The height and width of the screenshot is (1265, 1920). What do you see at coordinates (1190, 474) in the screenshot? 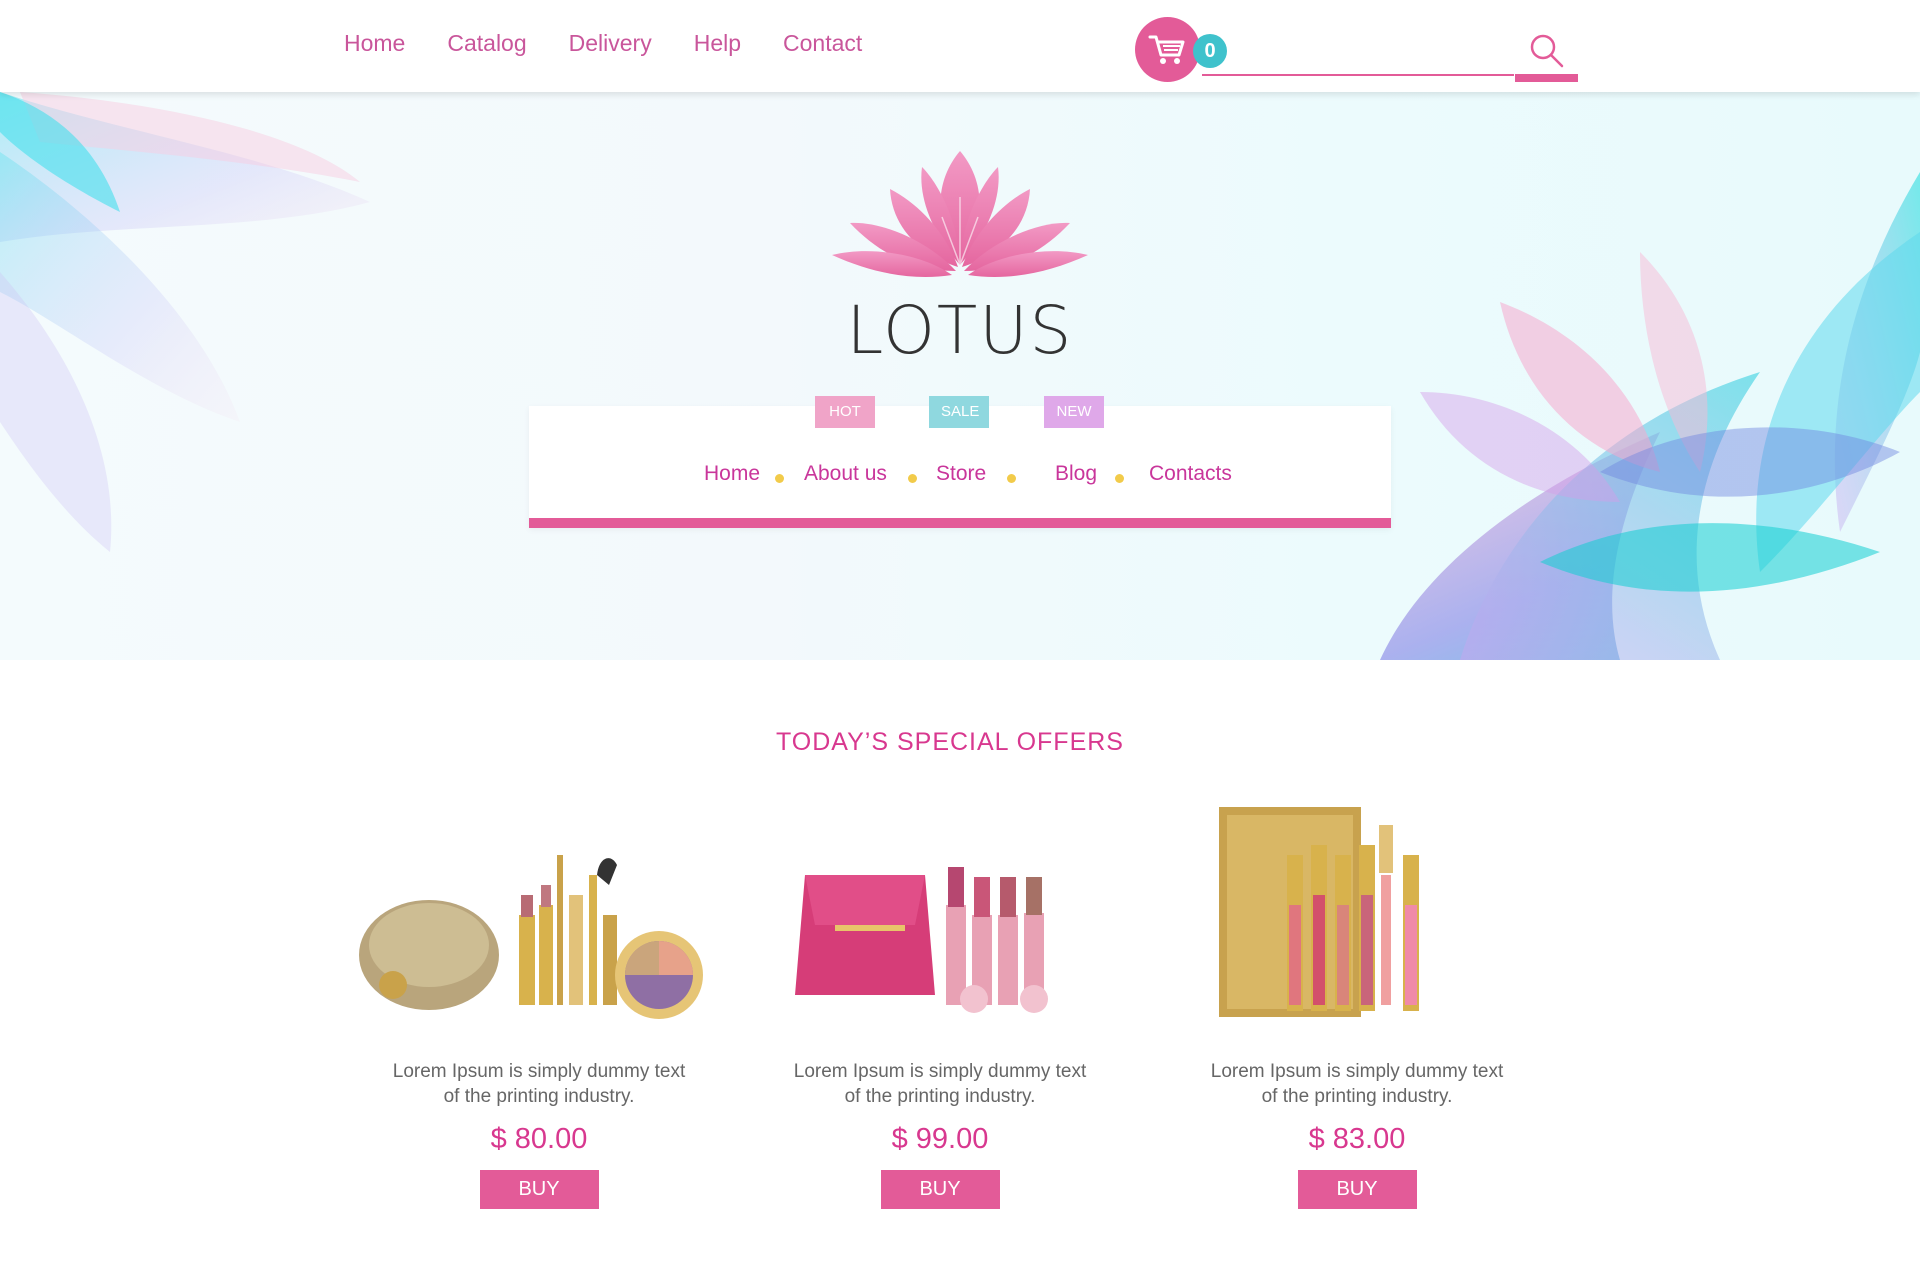
I see `menu-item-contacts: Contacts` at bounding box center [1190, 474].